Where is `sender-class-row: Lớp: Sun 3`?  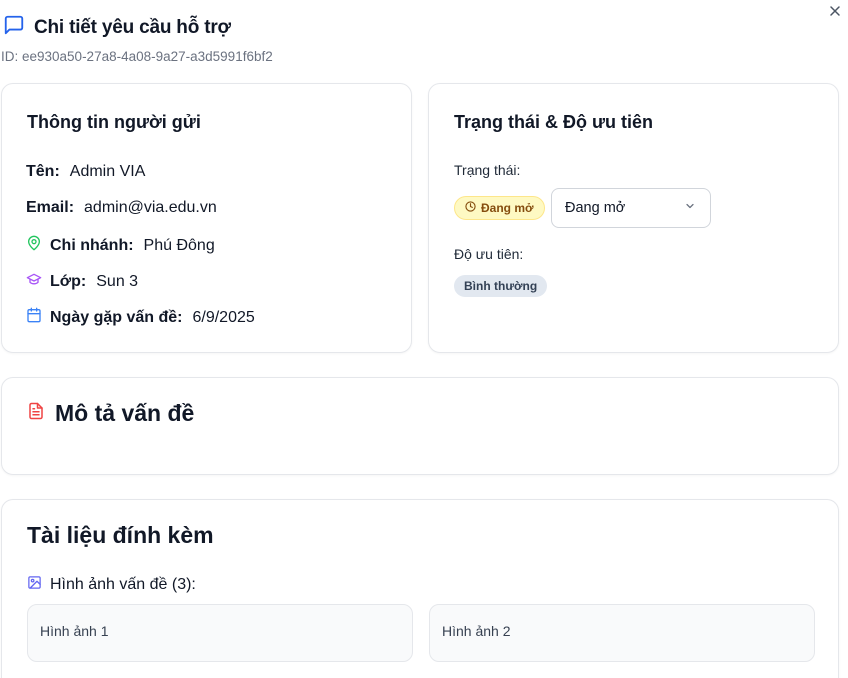
sender-class-row: Lớp: Sun 3 is located at coordinates (82, 281).